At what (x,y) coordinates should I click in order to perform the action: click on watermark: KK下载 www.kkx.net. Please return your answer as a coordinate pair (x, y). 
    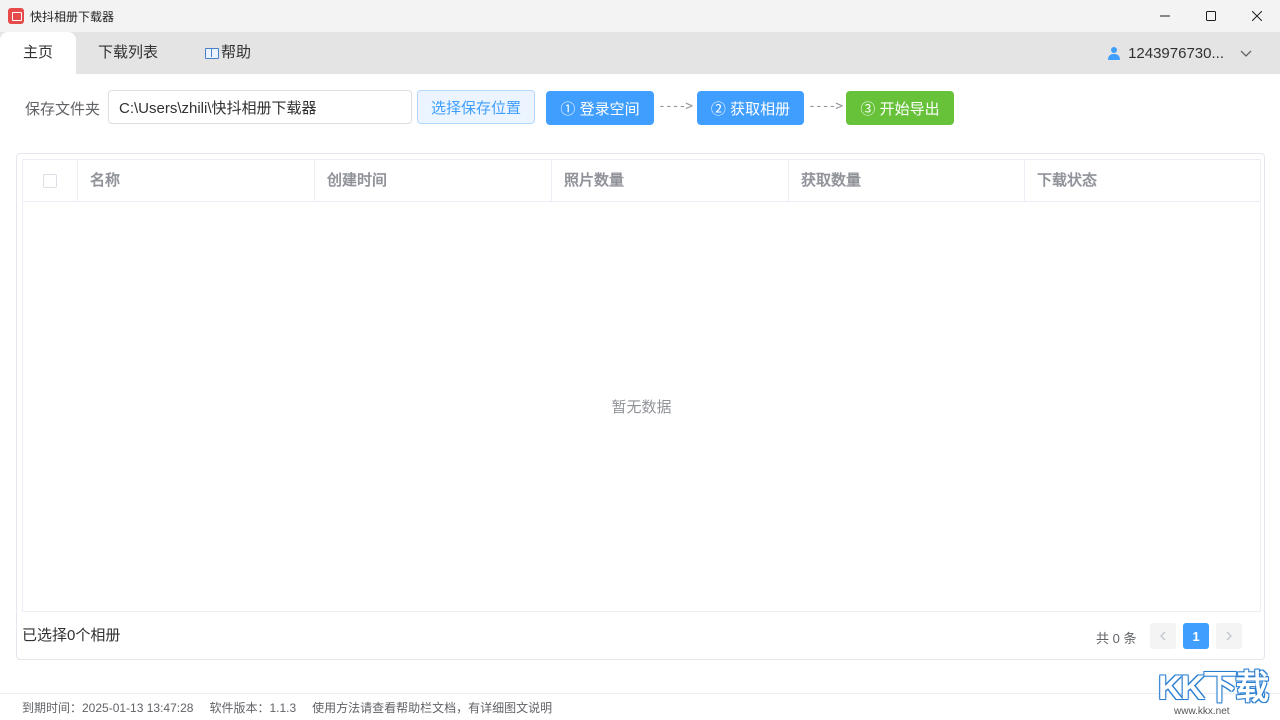
    Looking at the image, I should click on (1219, 690).